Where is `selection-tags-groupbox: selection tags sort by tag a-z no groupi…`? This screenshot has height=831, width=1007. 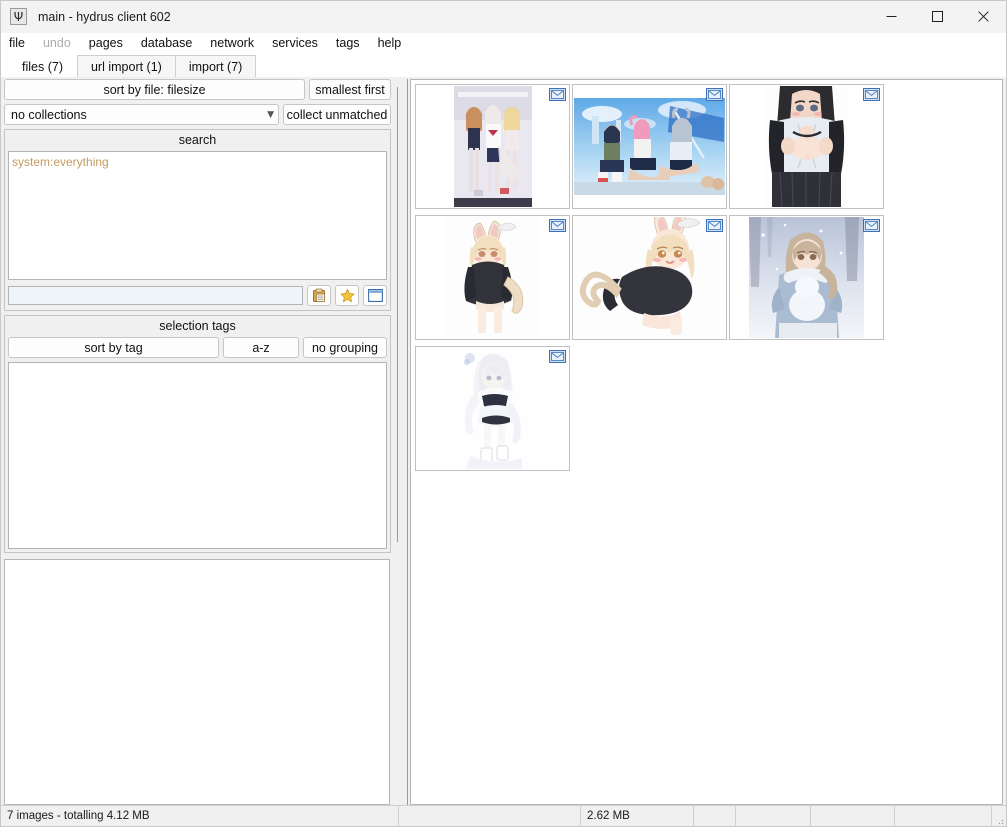 selection-tags-groupbox: selection tags sort by tag a-z no groupi… is located at coordinates (197, 434).